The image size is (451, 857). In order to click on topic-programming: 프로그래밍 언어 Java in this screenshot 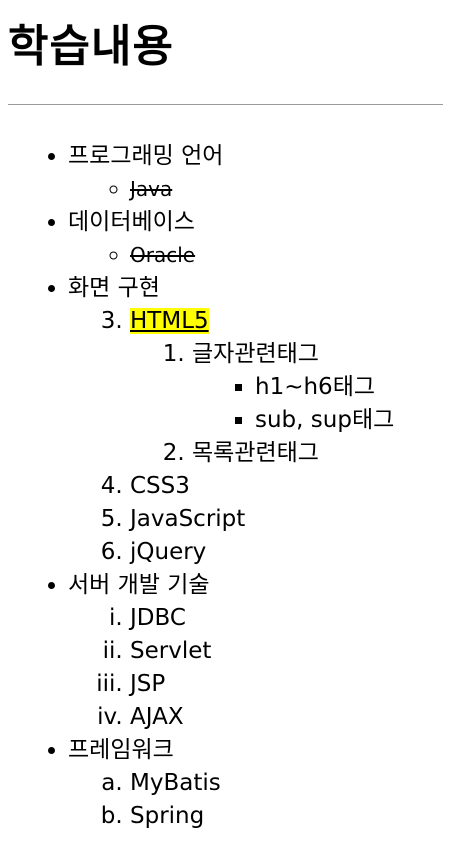, I will do `click(259, 173)`.